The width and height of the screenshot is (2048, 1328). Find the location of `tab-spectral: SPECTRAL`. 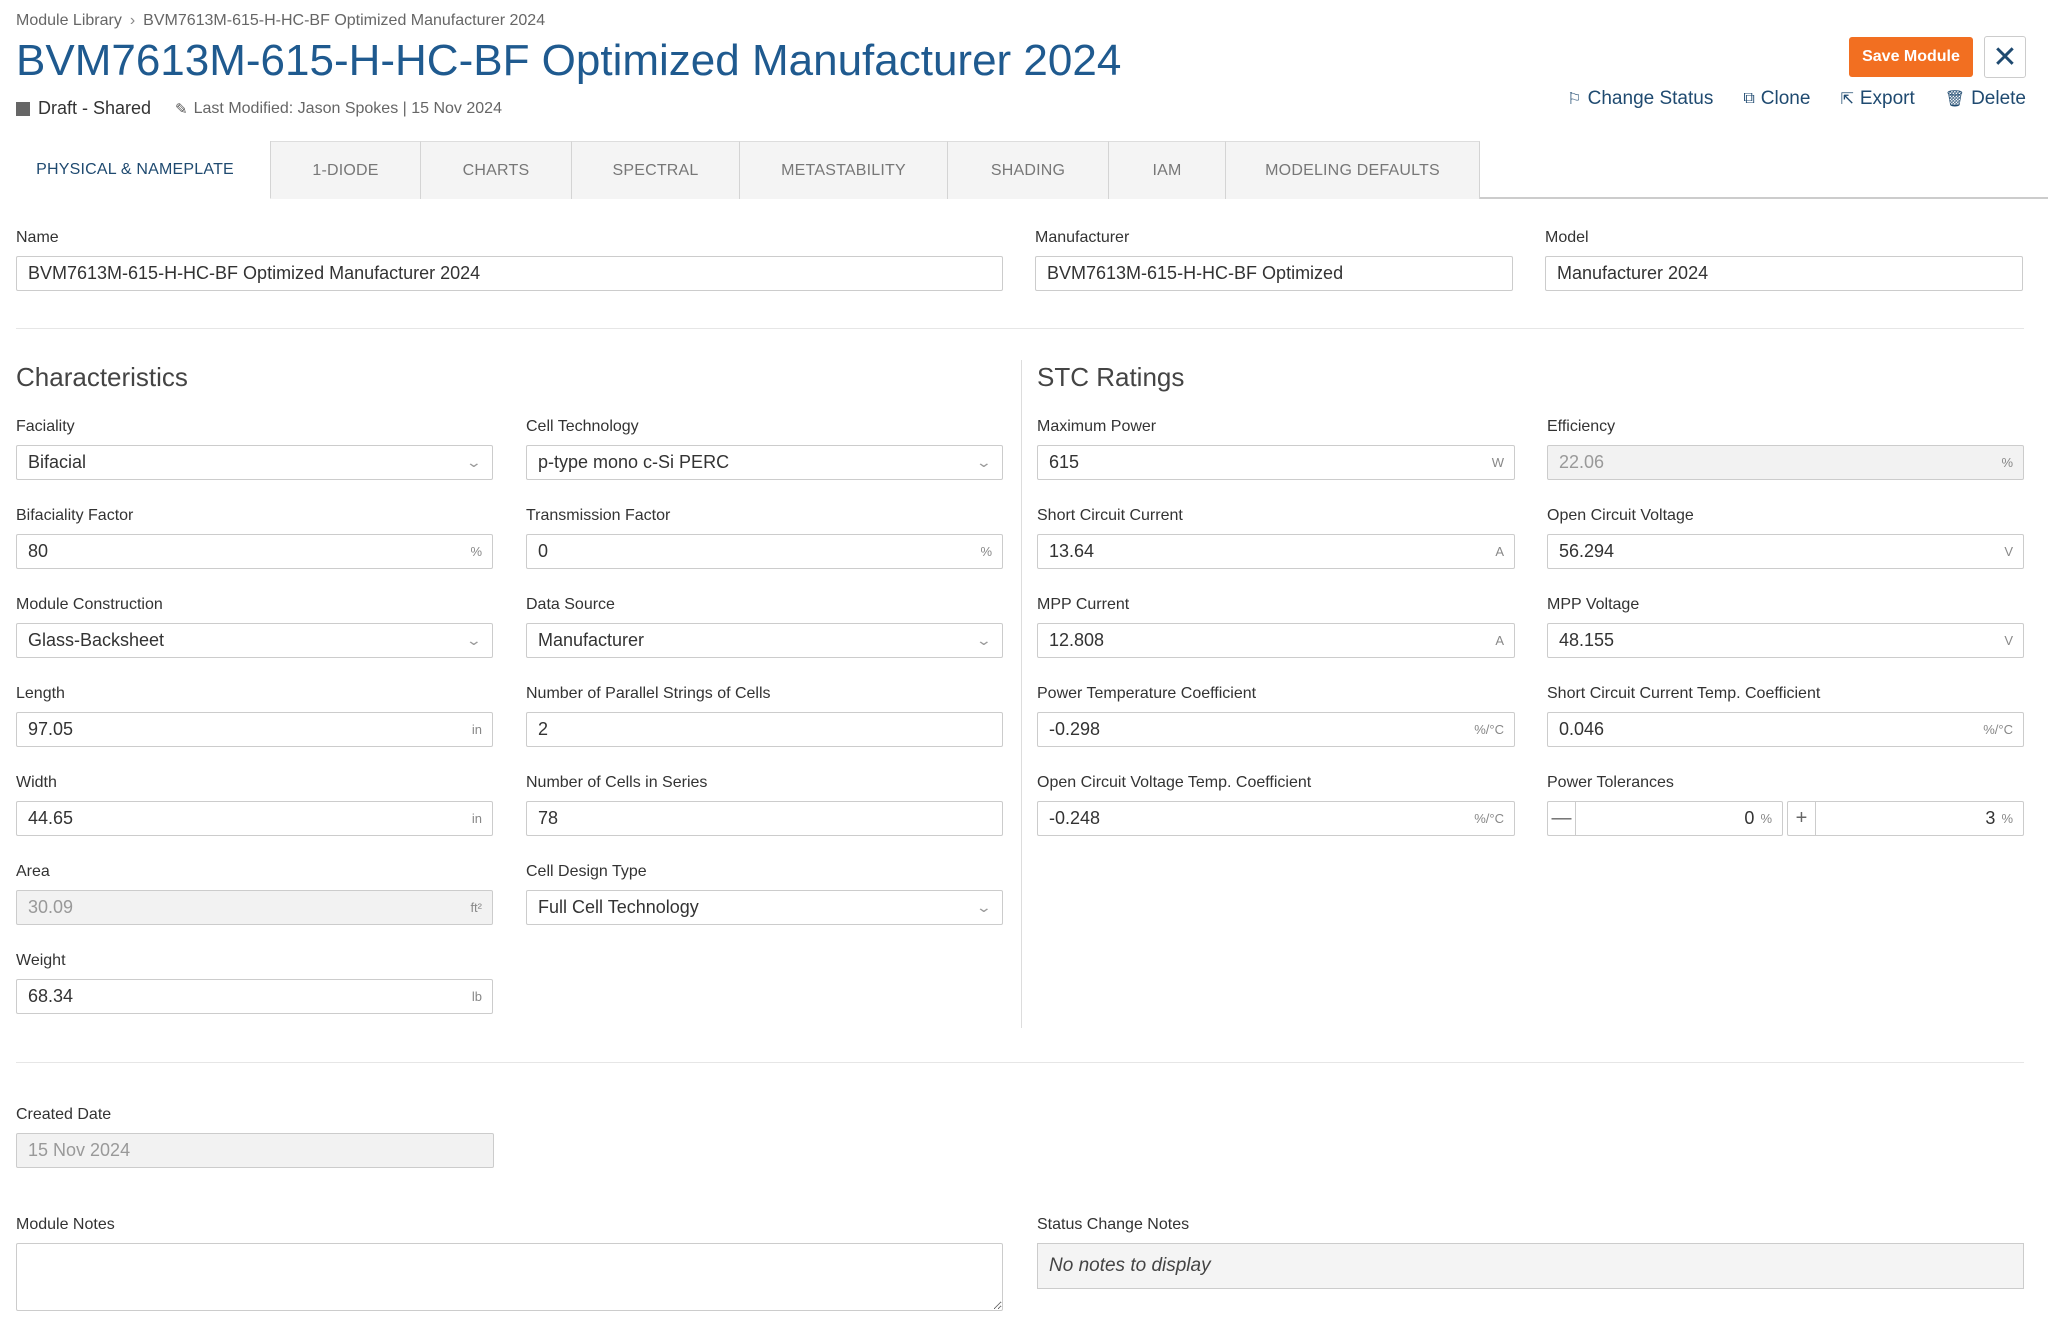

tab-spectral: SPECTRAL is located at coordinates (656, 170).